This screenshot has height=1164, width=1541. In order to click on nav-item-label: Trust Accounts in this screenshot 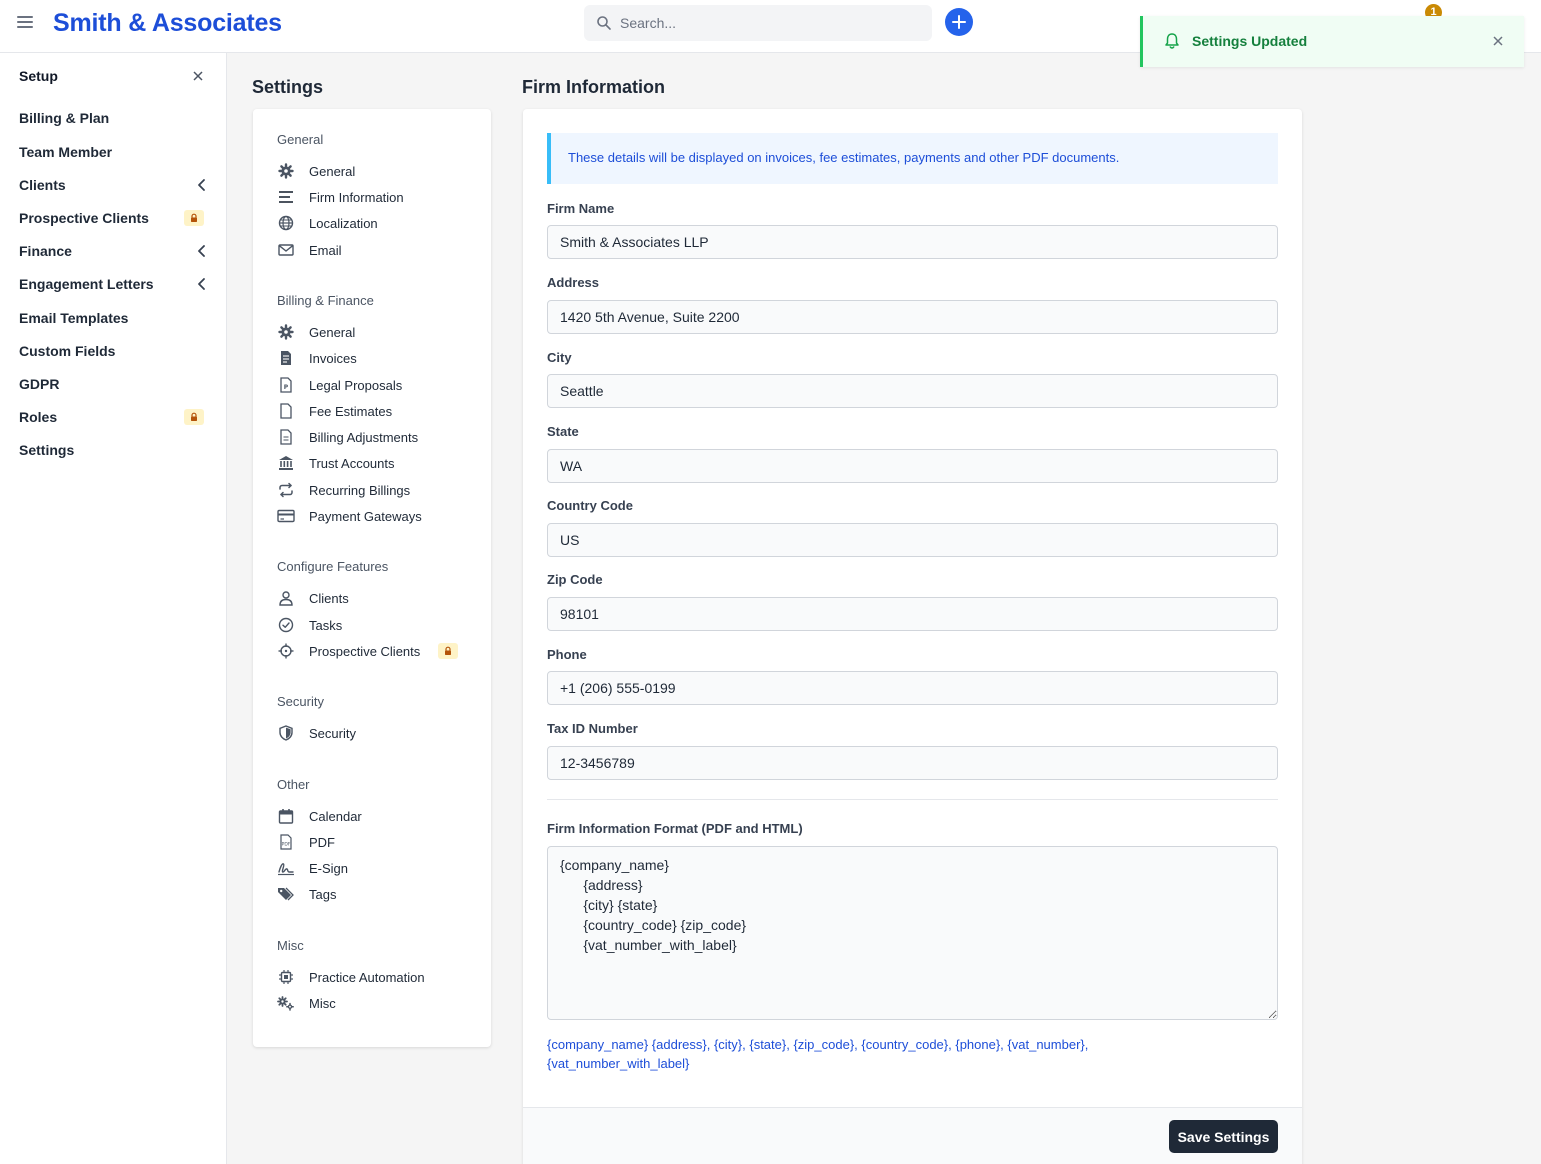, I will do `click(352, 463)`.